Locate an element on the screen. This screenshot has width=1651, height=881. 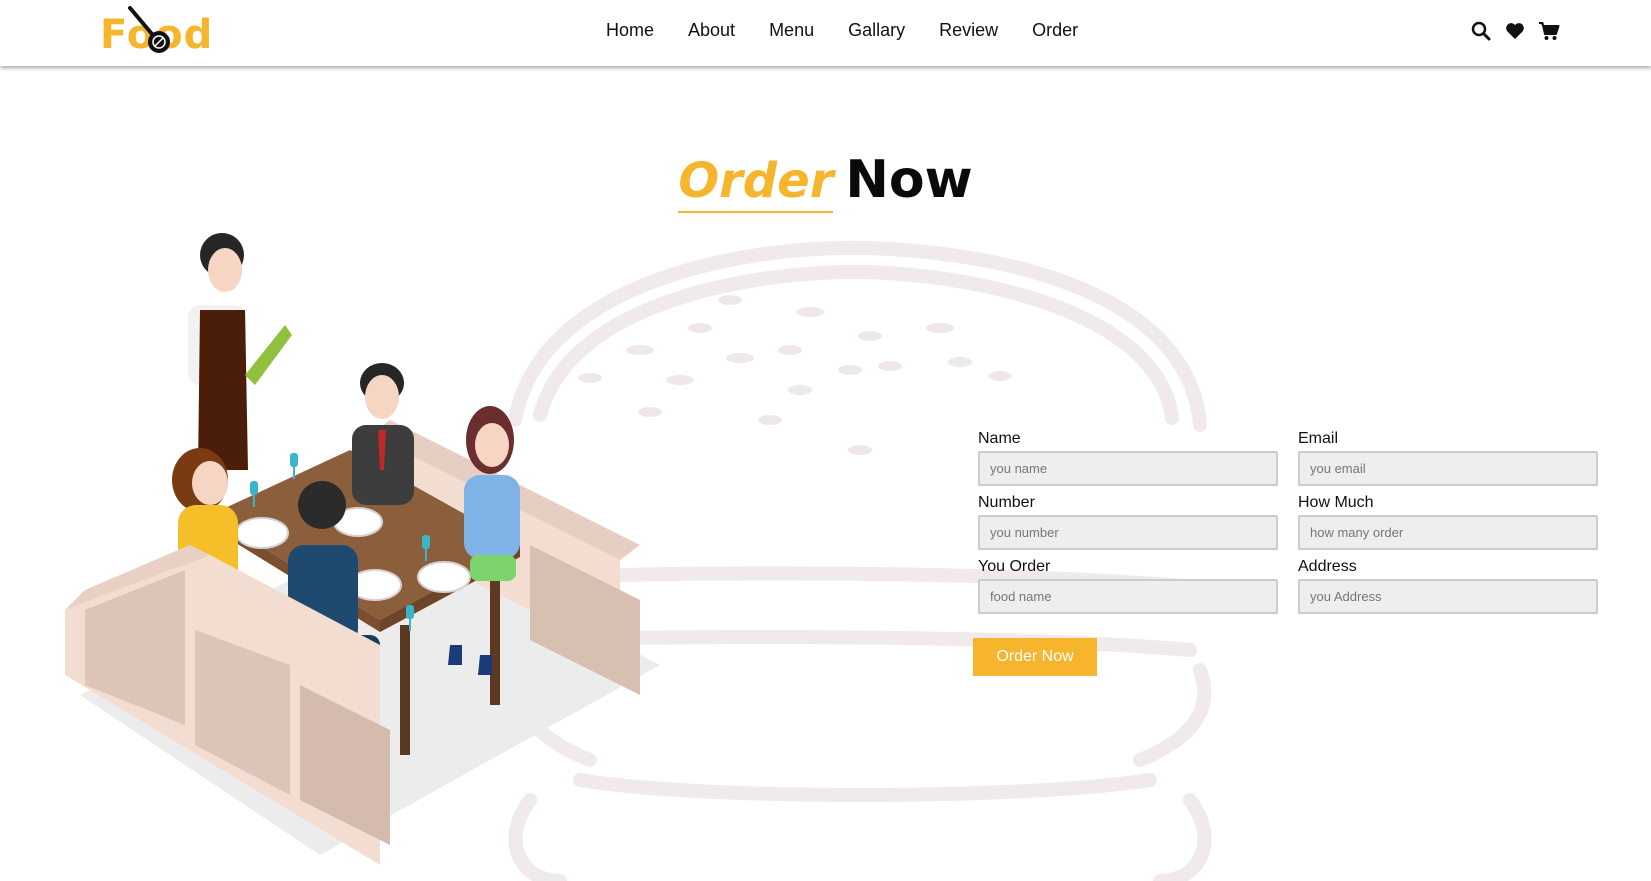
field-you-order: You Order is located at coordinates (1128, 586).